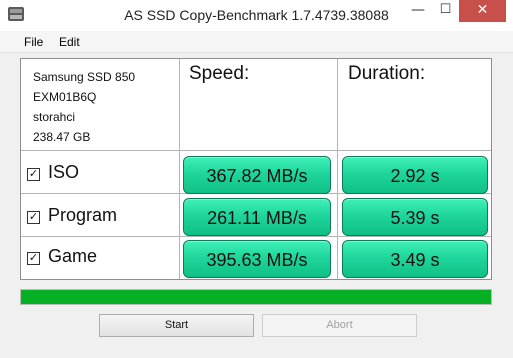 The height and width of the screenshot is (358, 513). I want to click on abort-button: Abort, so click(339, 325).